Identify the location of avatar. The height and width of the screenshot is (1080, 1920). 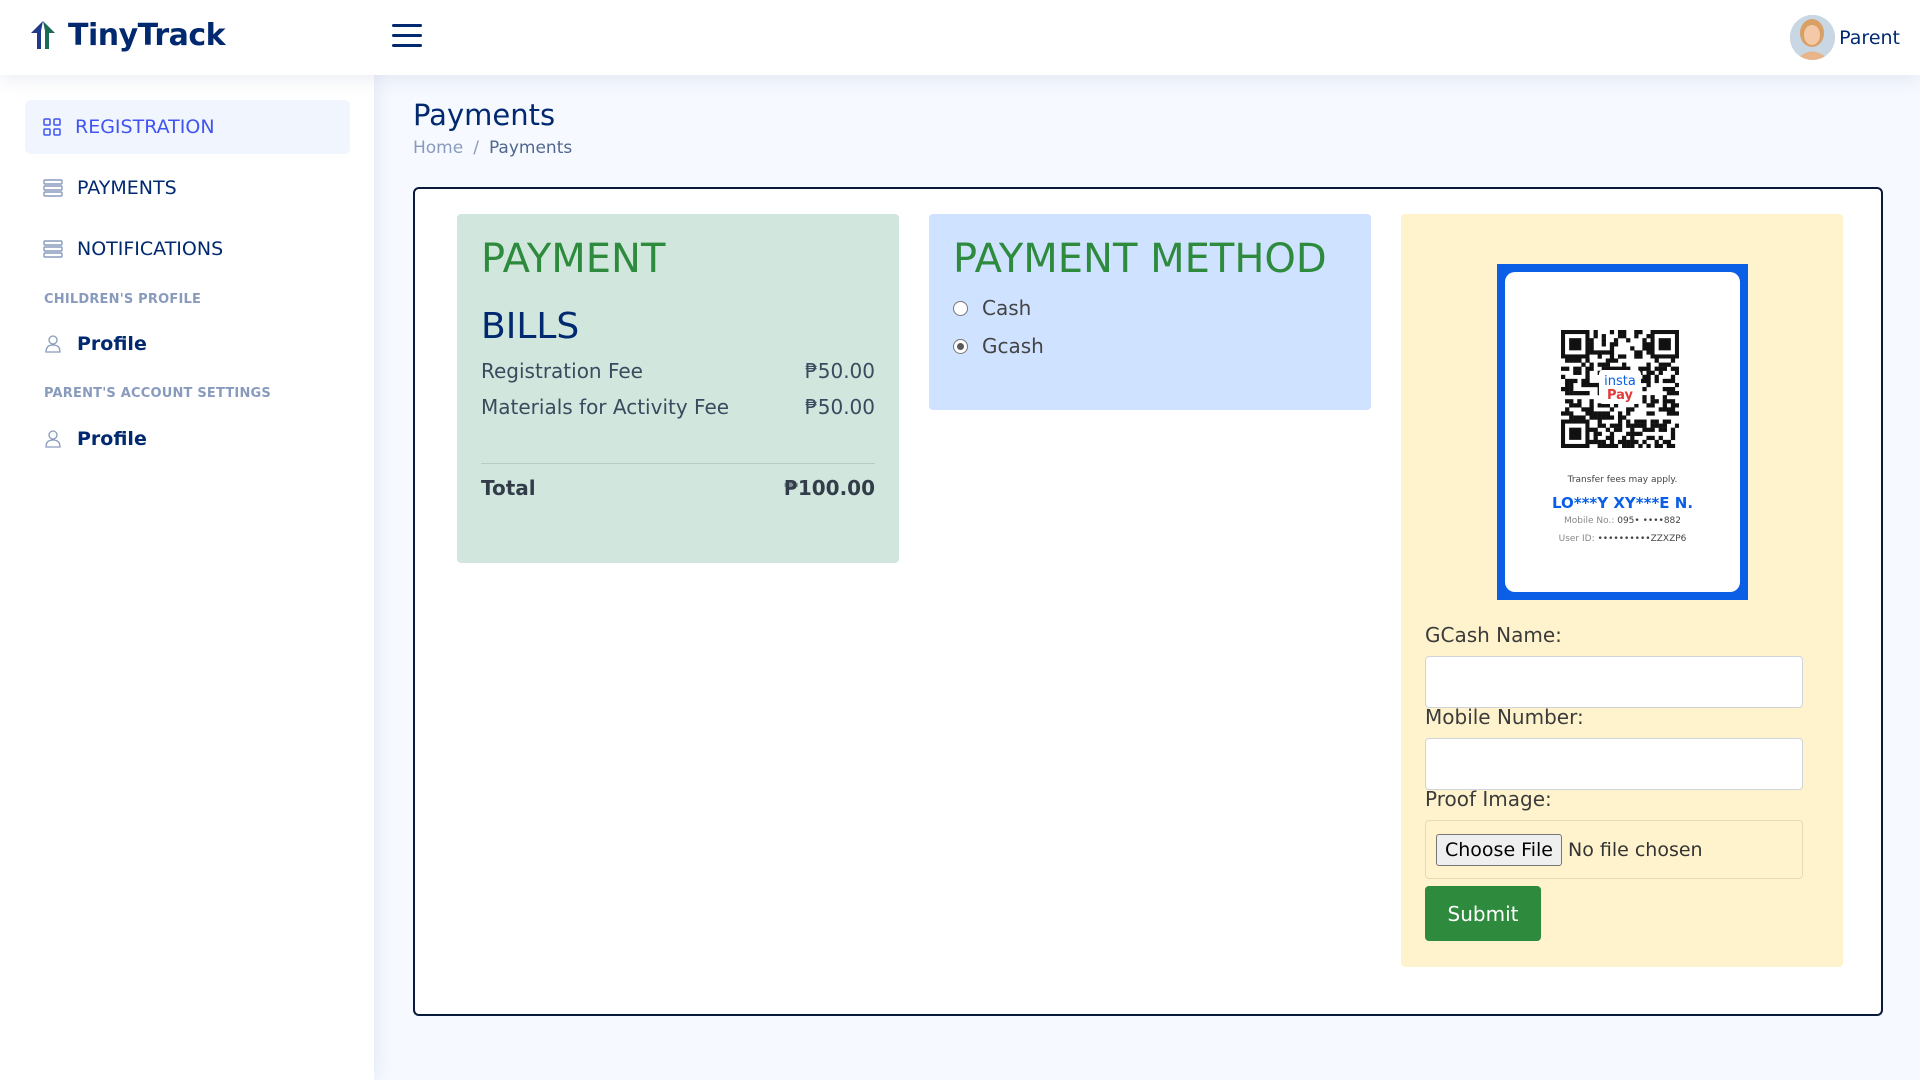
(1813, 37).